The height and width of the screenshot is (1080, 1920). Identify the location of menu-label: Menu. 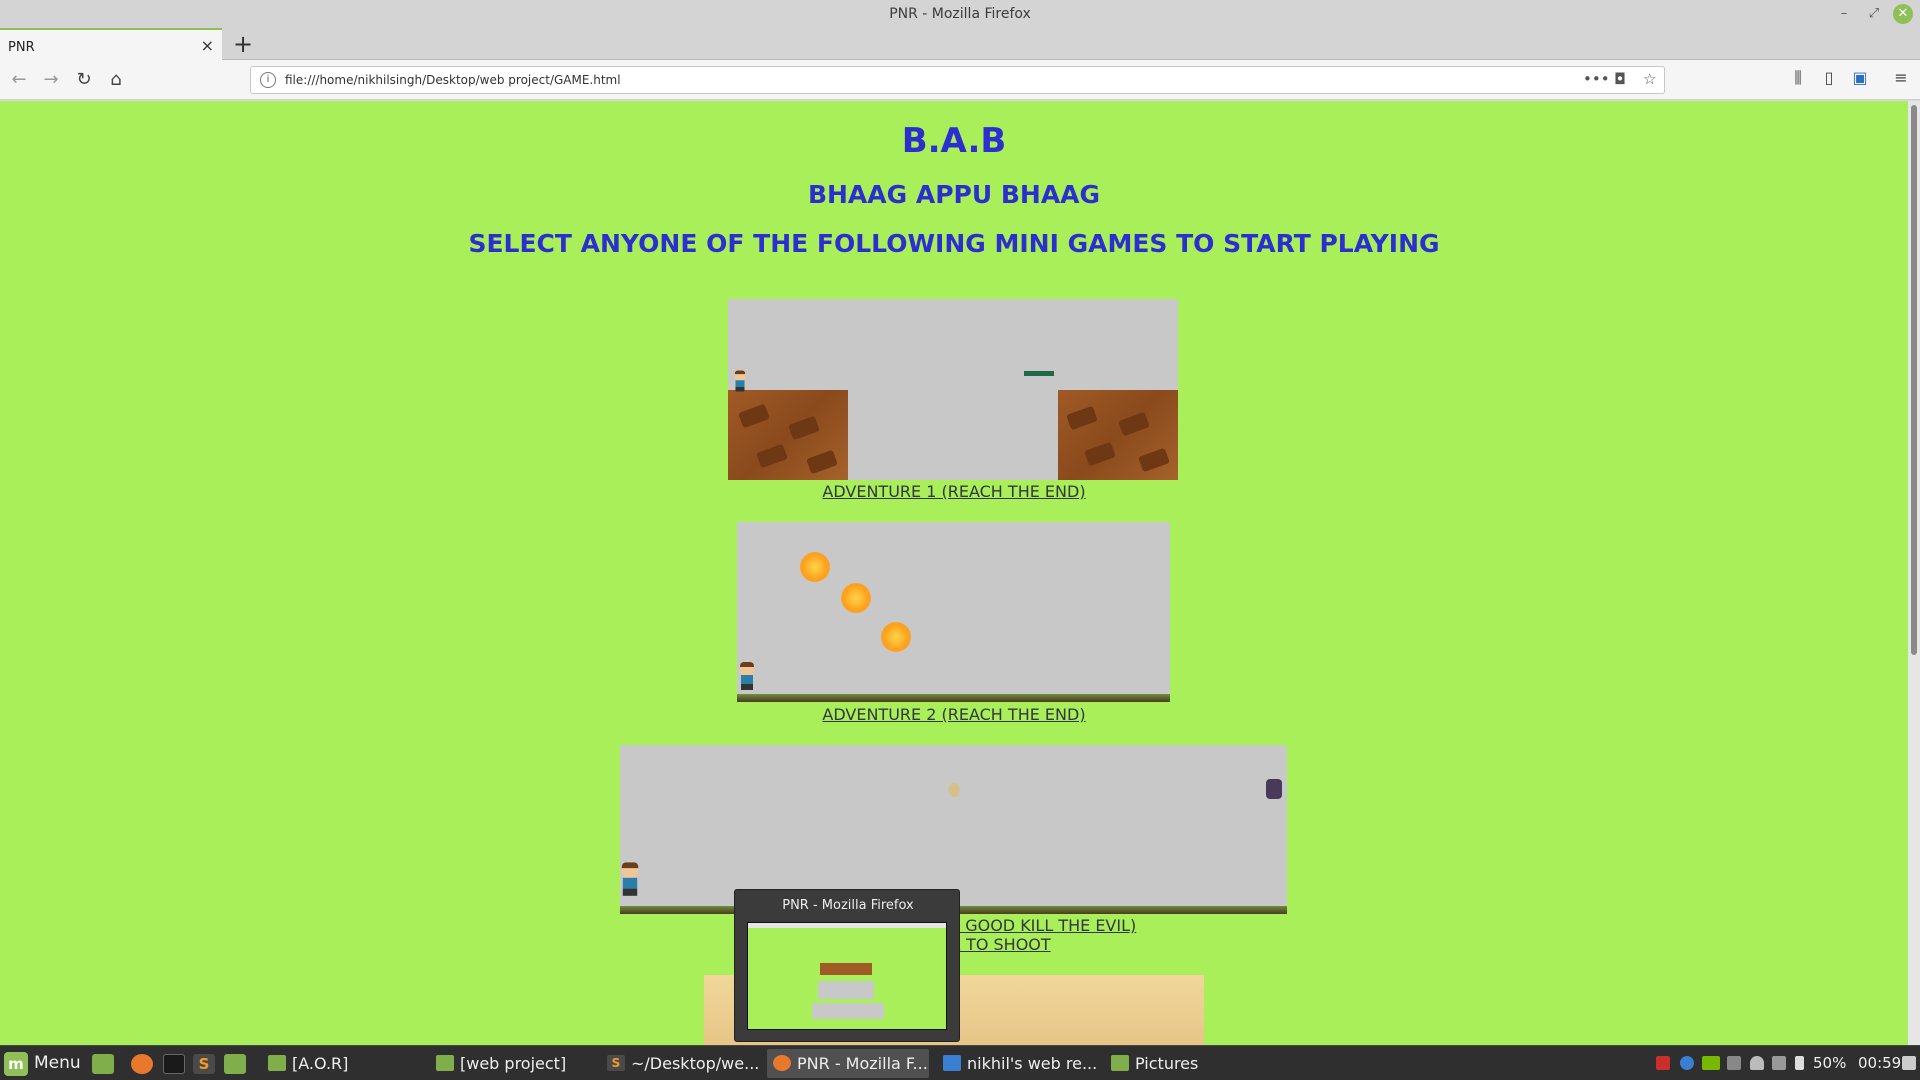
(57, 1063).